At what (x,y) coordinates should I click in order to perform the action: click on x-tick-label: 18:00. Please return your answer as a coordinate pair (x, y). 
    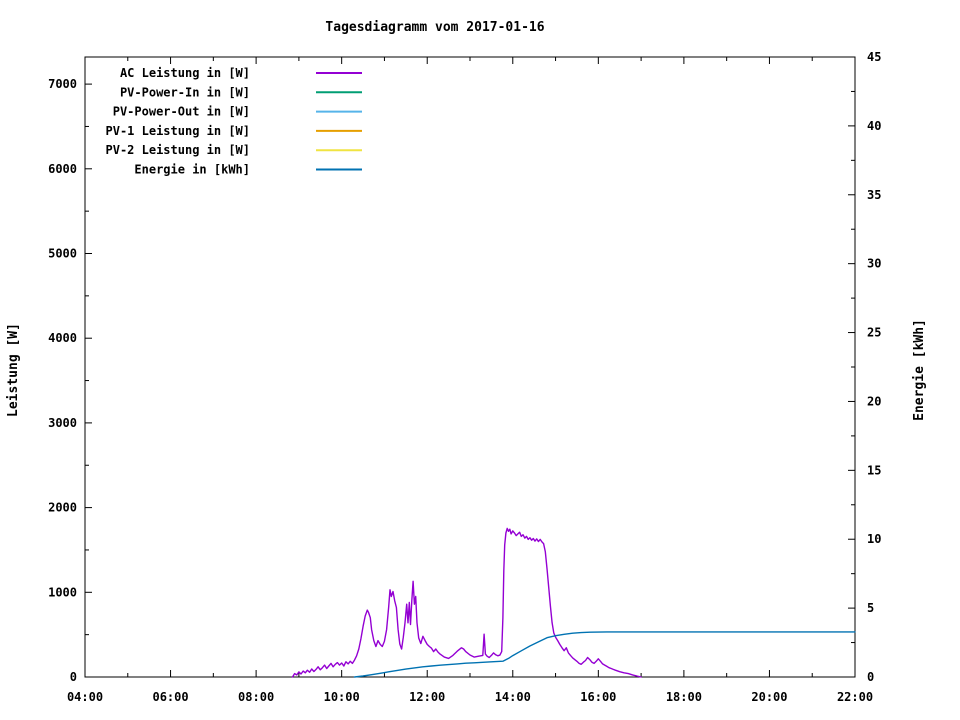
    Looking at the image, I should click on (684, 697).